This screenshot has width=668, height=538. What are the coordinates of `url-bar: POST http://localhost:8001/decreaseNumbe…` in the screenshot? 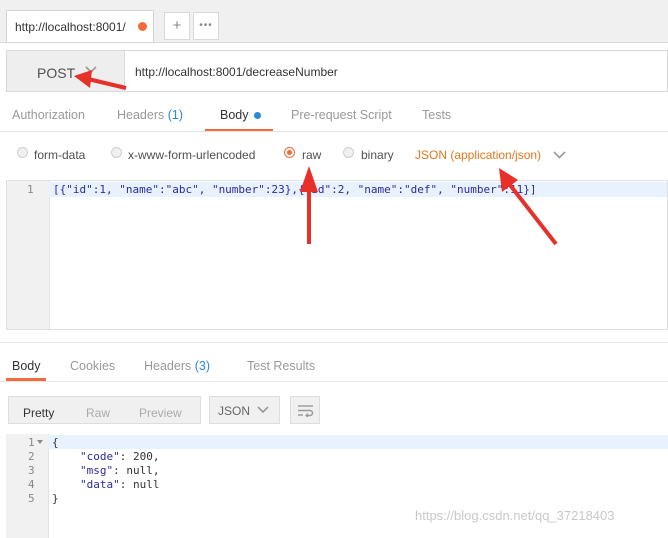 It's located at (337, 71).